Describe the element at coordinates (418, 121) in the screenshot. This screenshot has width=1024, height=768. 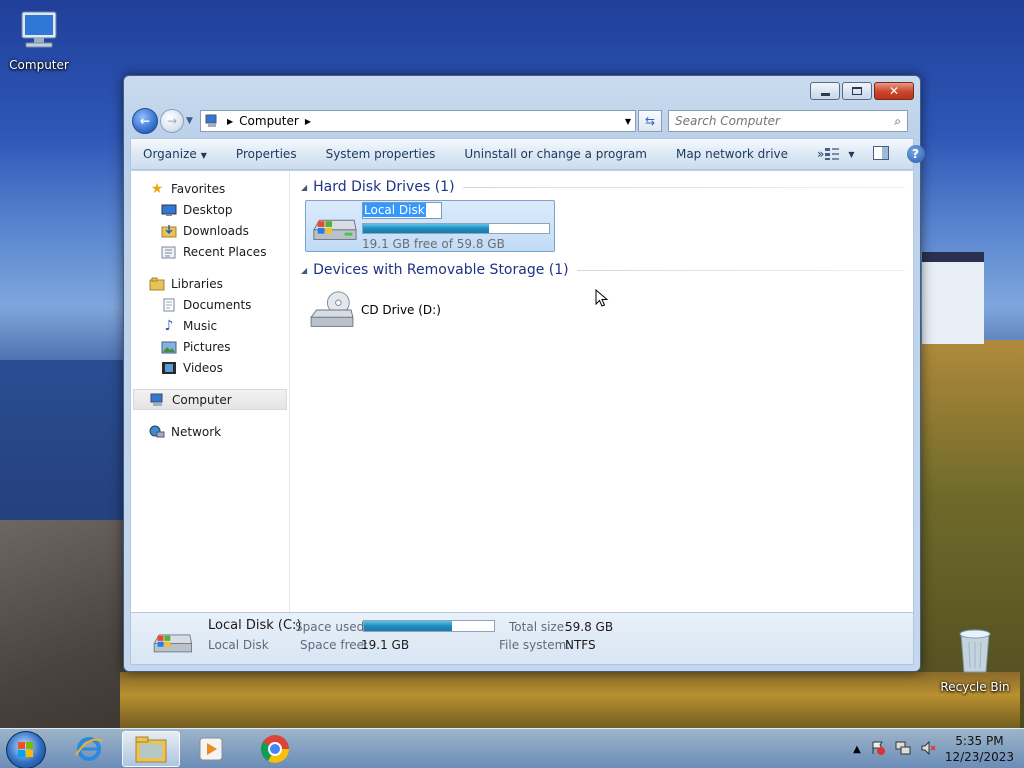
I see `address-bar: ▶ Computer ▶ ▼` at that location.